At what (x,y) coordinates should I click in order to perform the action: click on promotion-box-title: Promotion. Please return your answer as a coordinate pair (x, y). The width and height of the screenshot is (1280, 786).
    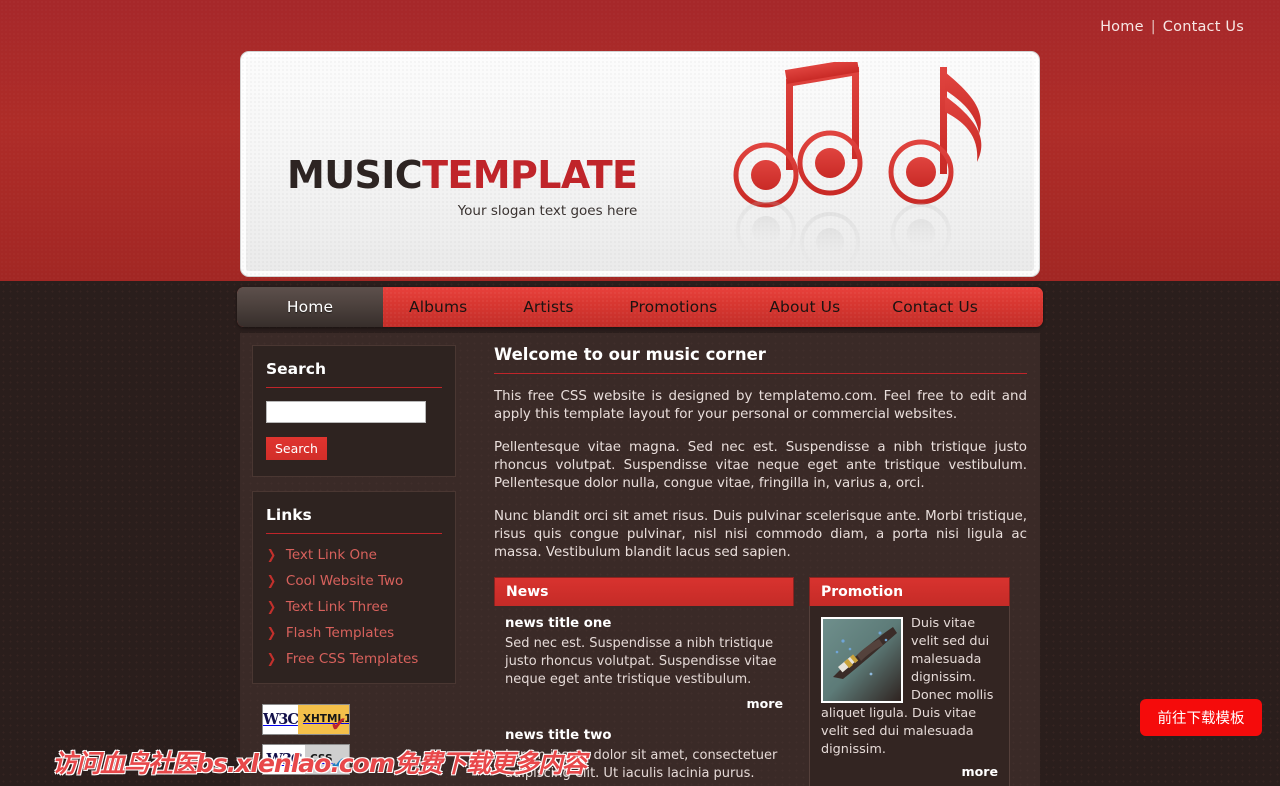
    Looking at the image, I should click on (909, 591).